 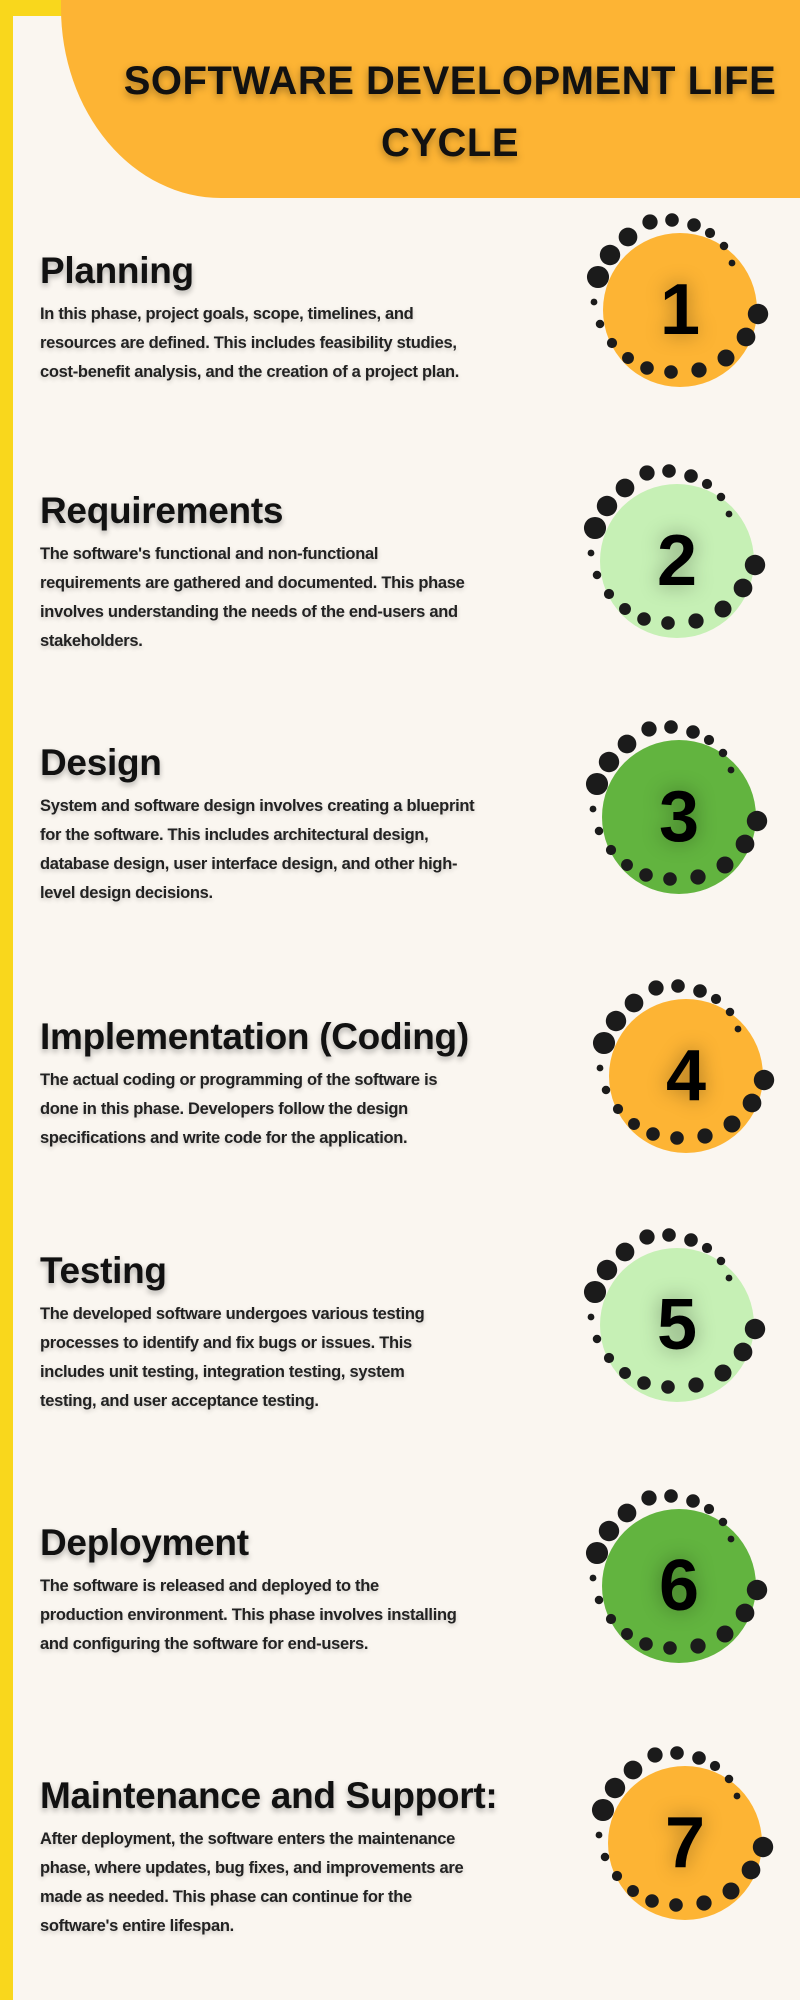 I want to click on description-line: software's entire lifespan., so click(x=137, y=1926).